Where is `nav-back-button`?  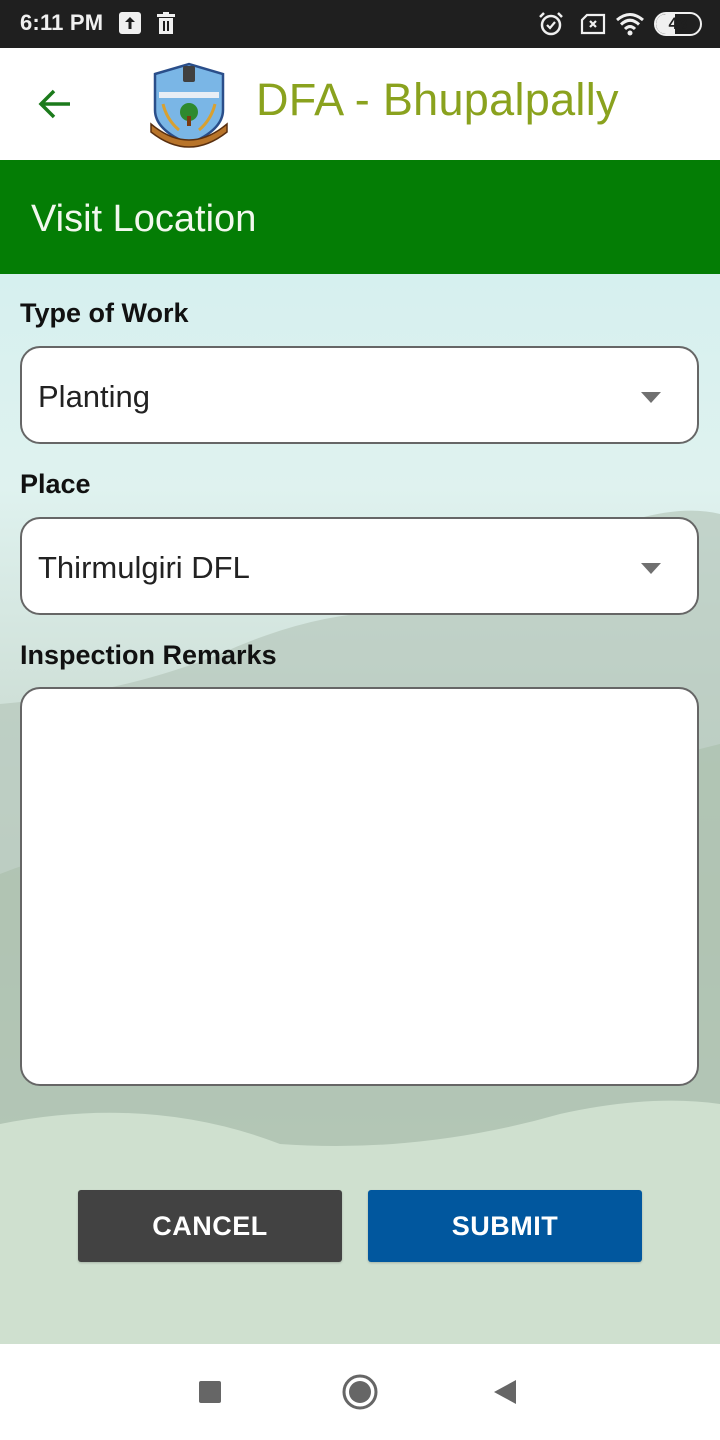
nav-back-button is located at coordinates (506, 1392).